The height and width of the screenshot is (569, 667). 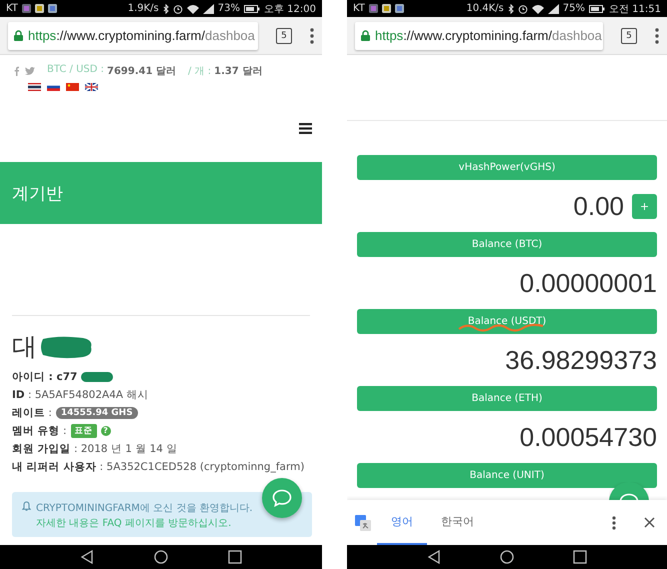 I want to click on chinese-flag-icon, so click(x=72, y=87).